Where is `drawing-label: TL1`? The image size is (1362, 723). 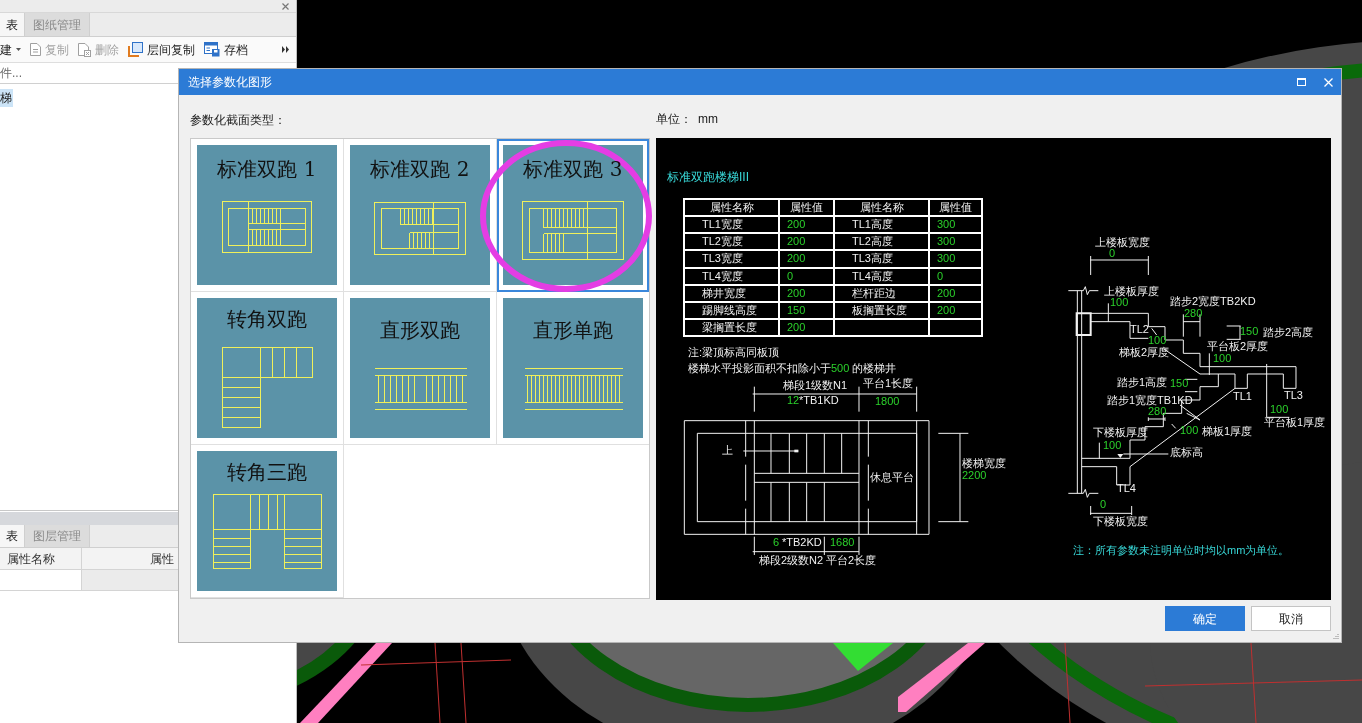 drawing-label: TL1 is located at coordinates (1242, 396).